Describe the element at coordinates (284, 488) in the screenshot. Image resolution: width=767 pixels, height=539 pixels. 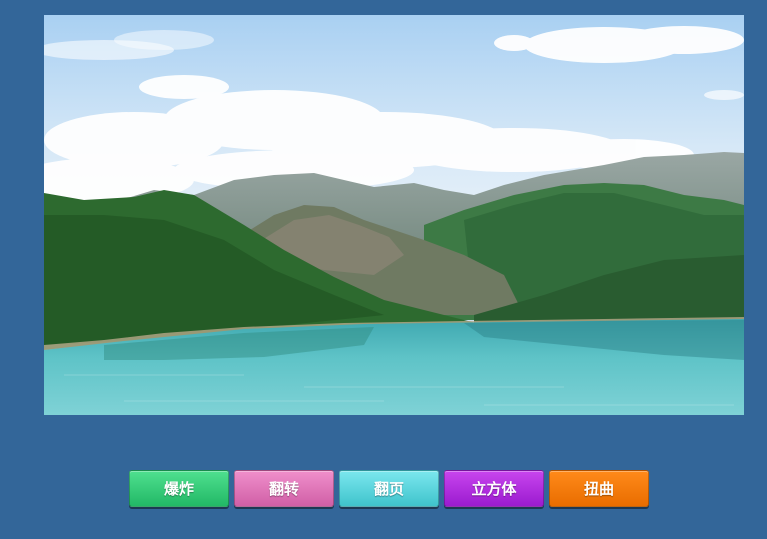
I see `flip-effect-button: 翻转` at that location.